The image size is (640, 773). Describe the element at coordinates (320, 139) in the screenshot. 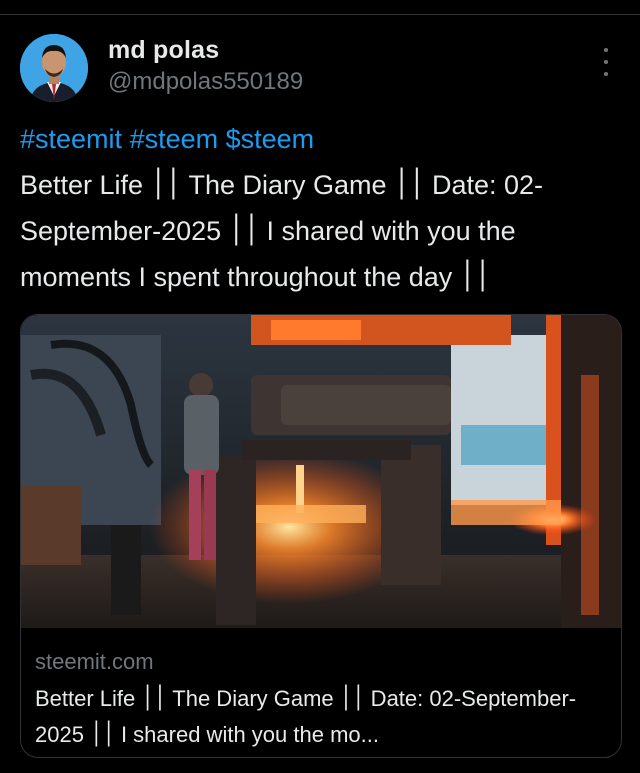

I see `hashtags: #steemit #steem $steem` at that location.